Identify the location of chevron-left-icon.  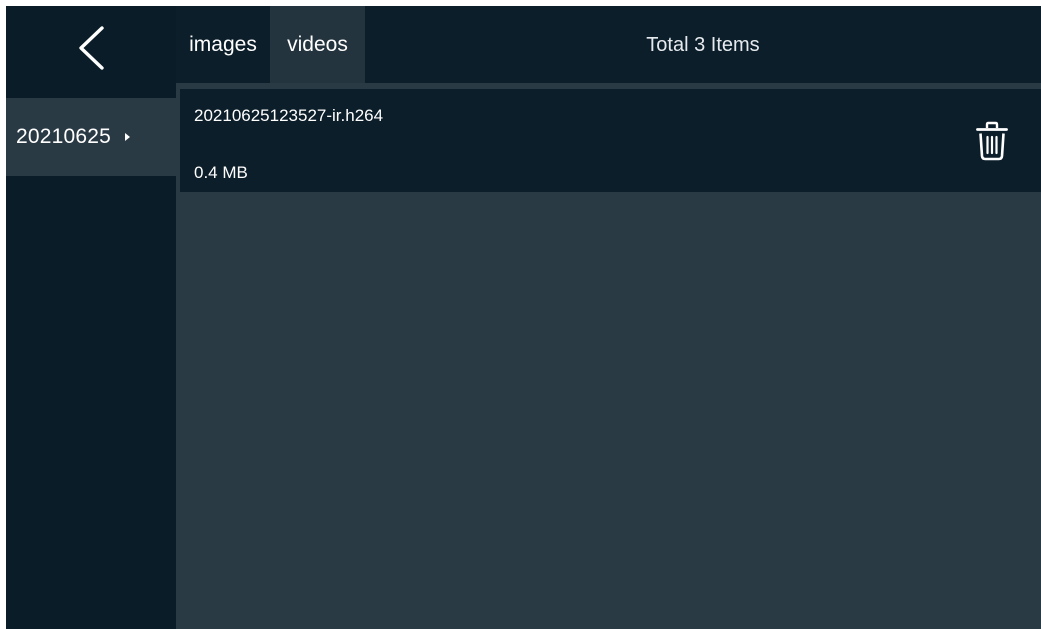
(91, 48).